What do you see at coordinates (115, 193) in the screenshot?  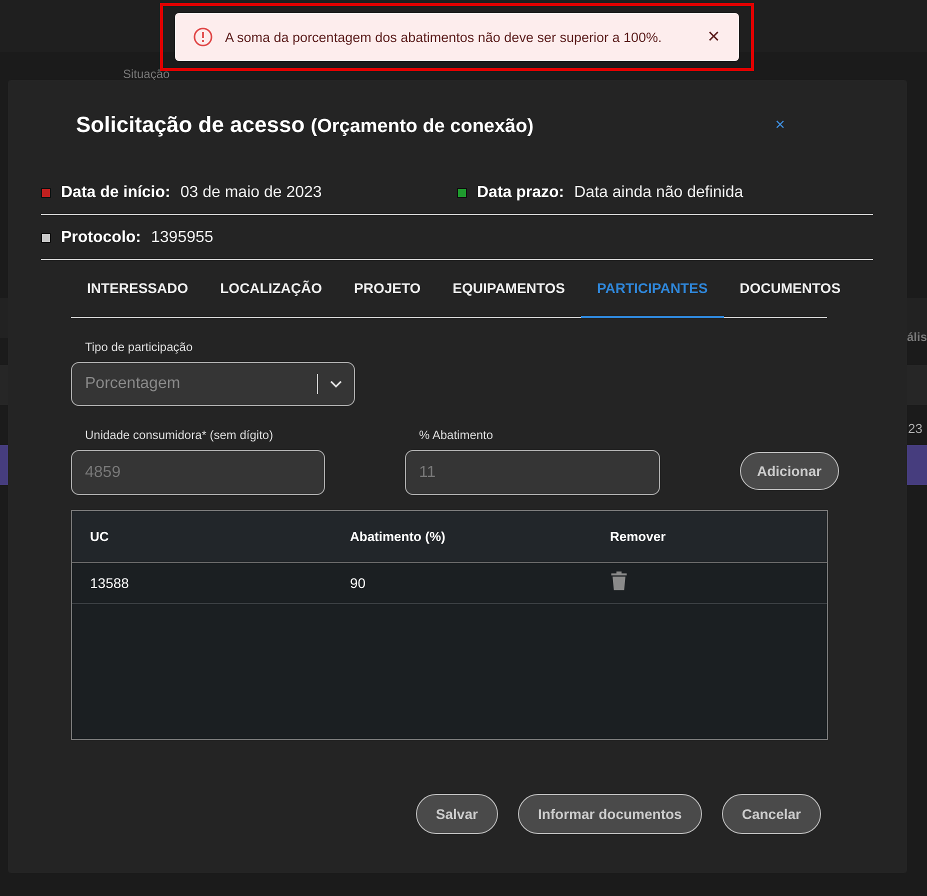 I see `info-label: Data de início:` at bounding box center [115, 193].